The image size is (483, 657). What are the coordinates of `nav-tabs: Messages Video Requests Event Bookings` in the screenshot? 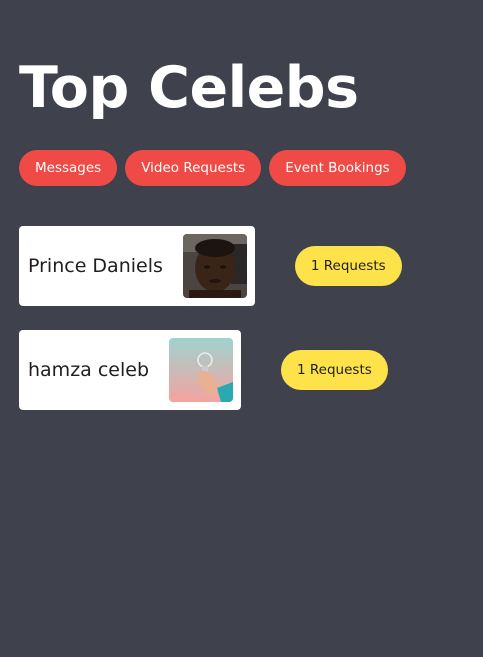 It's located at (212, 168).